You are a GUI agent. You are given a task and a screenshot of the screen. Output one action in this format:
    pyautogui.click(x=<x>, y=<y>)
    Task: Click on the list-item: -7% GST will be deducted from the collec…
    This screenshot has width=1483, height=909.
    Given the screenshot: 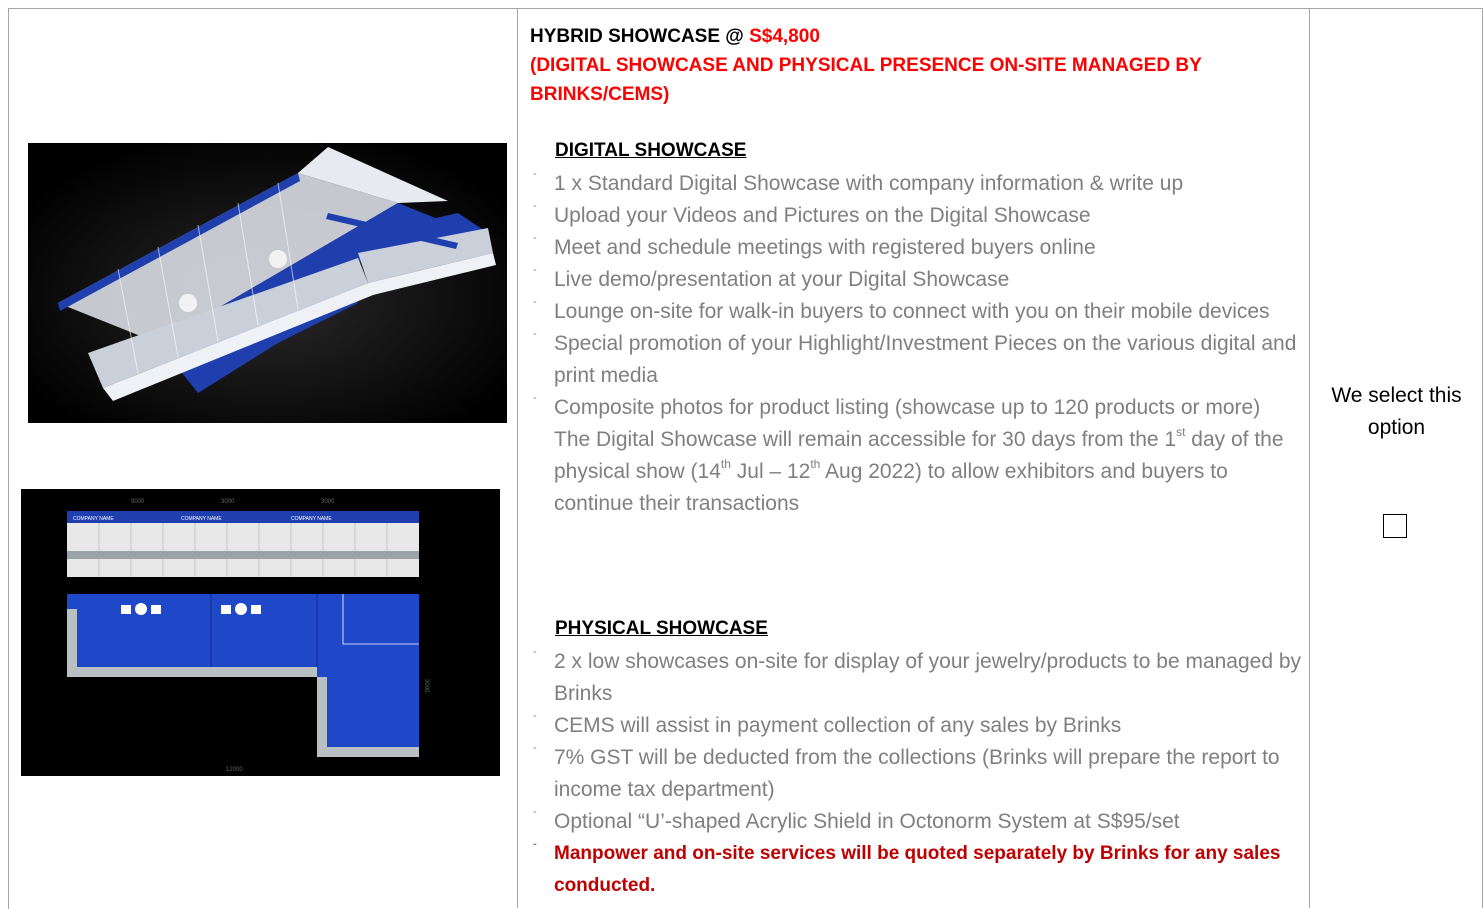 What is the action you would take?
    pyautogui.click(x=906, y=771)
    